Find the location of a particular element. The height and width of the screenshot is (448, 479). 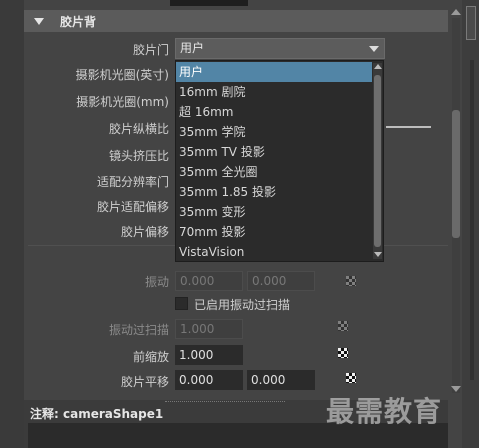

section-header-film-back: 胶片背 is located at coordinates (236, 21).